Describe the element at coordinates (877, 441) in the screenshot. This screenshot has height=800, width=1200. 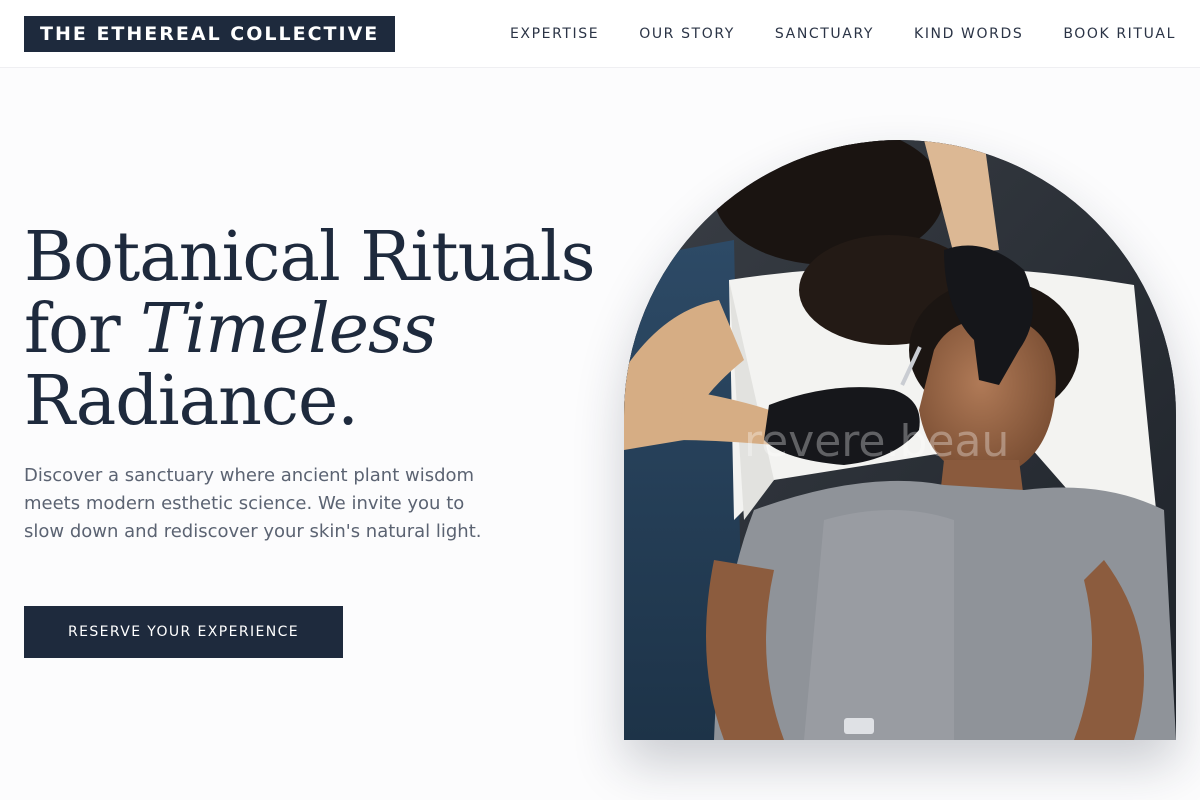
I see `image-watermark: revere.beau` at that location.